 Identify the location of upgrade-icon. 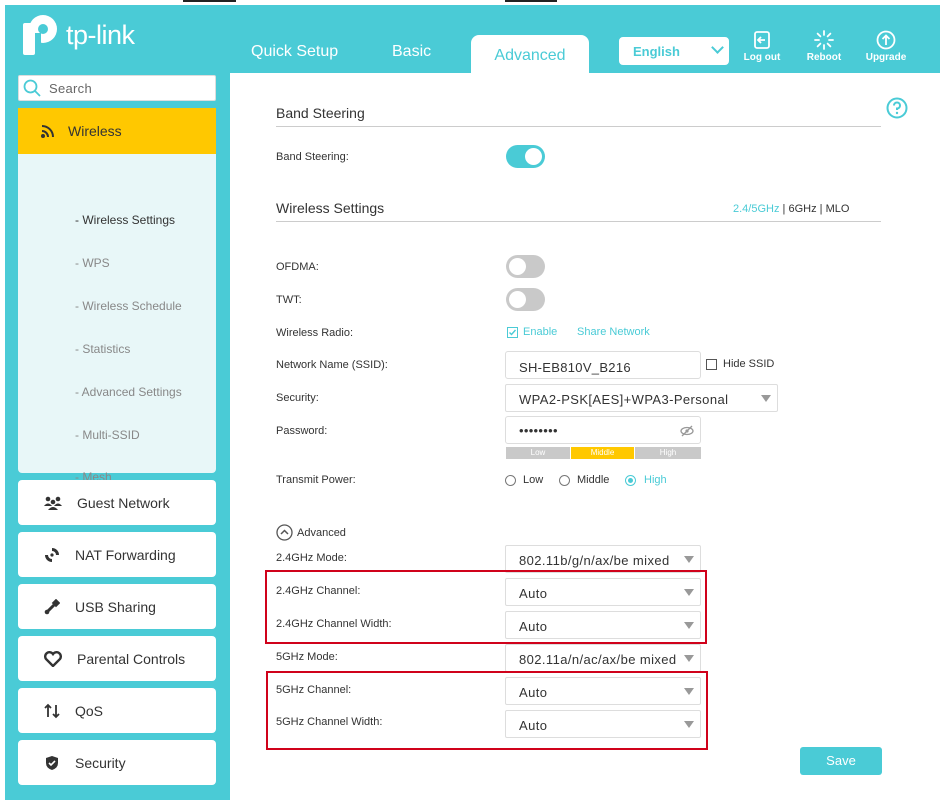
(886, 40).